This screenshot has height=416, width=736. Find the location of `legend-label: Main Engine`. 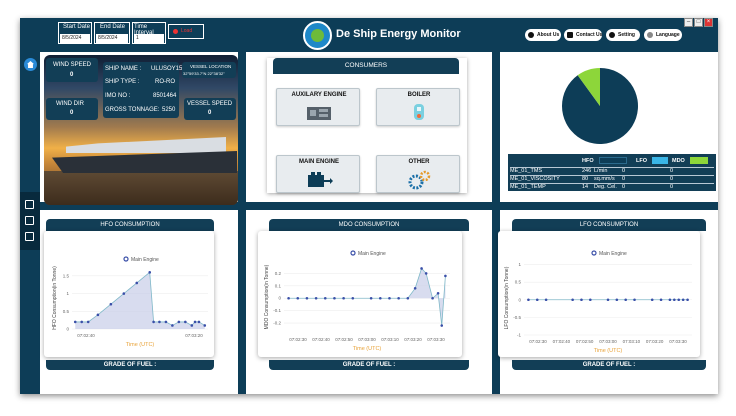

legend-label: Main Engine is located at coordinates (145, 260).